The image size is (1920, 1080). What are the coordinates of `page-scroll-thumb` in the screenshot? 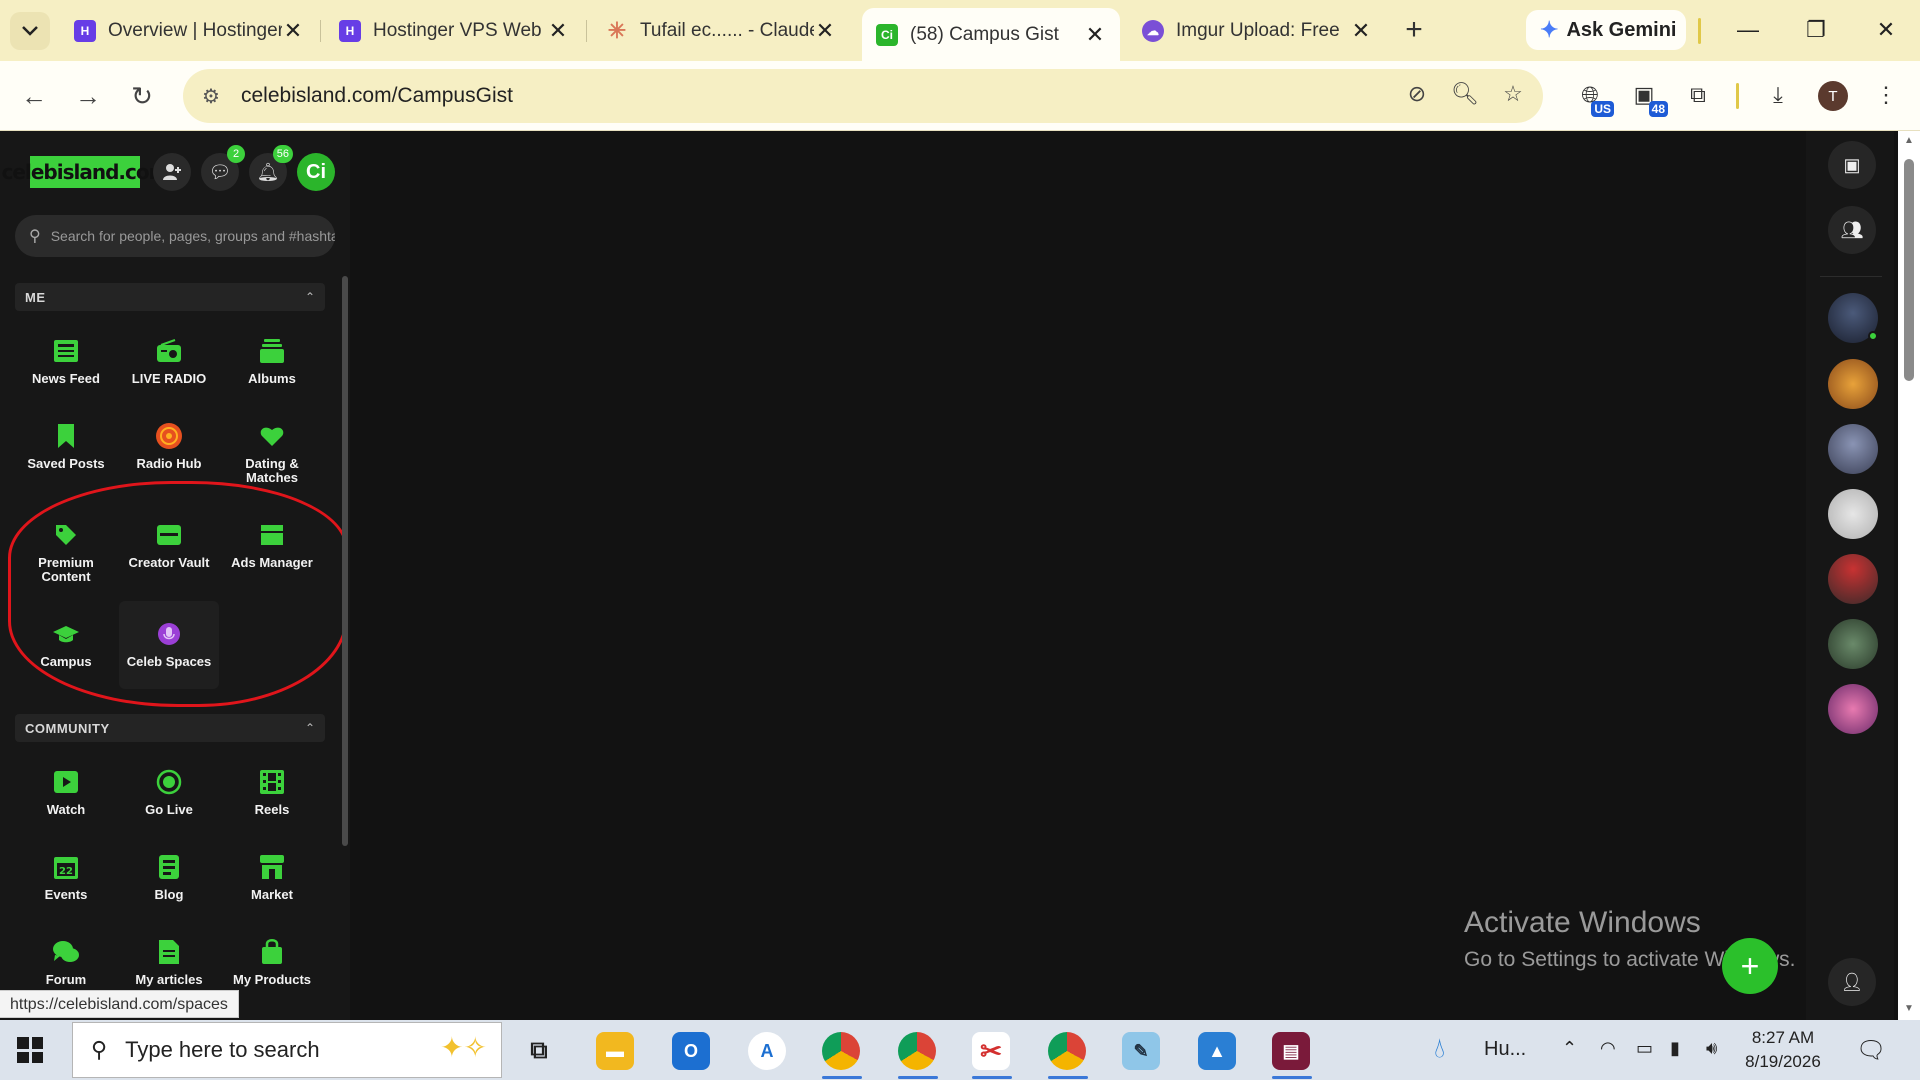 It's located at (1909, 270).